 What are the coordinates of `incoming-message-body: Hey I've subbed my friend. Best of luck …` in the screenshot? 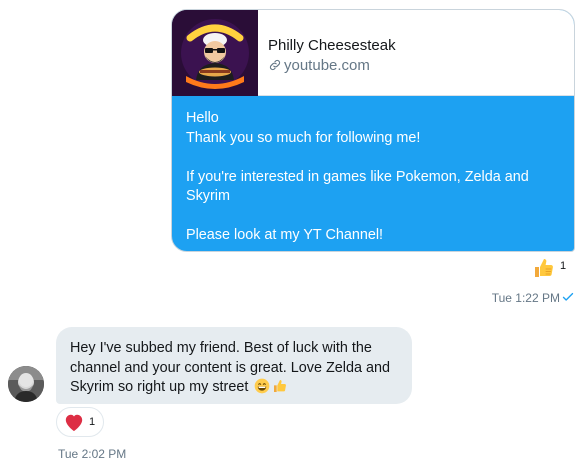 It's located at (230, 367).